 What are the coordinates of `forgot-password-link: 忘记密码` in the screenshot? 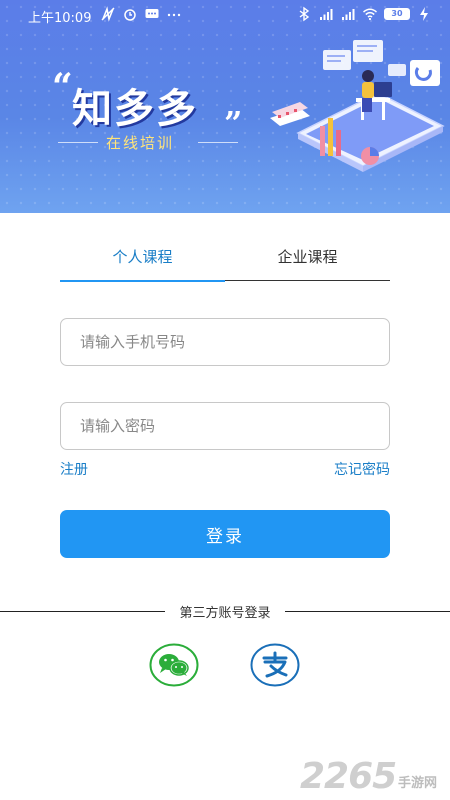 It's located at (362, 469).